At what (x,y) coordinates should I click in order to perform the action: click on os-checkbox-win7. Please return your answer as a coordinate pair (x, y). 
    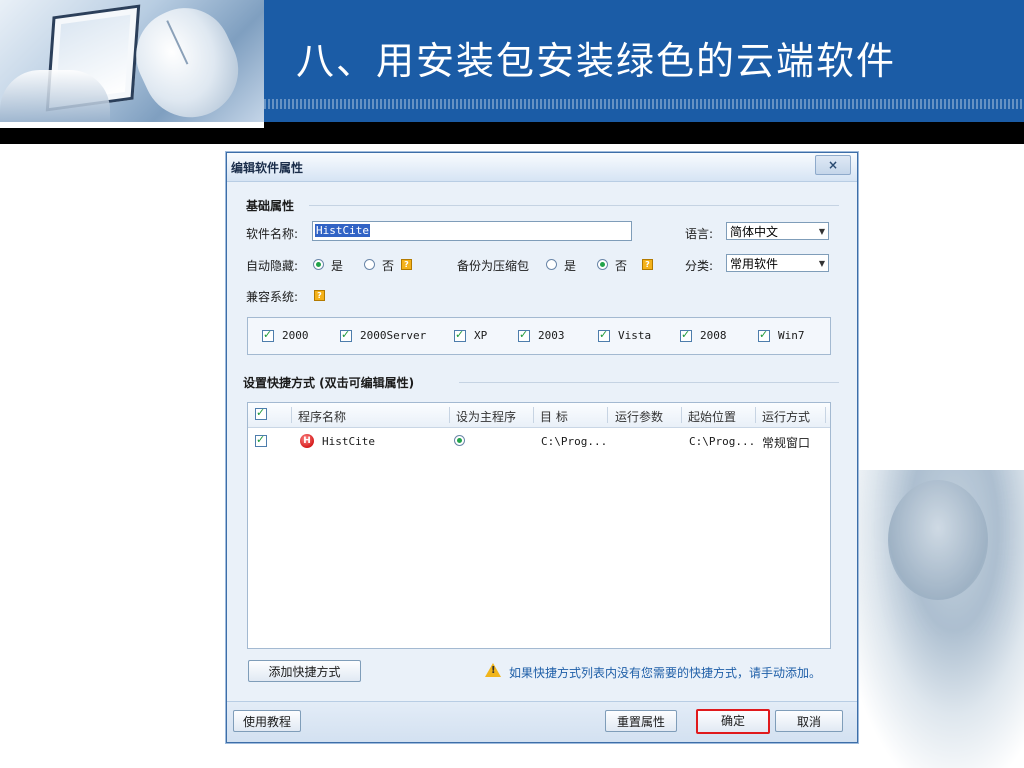
    Looking at the image, I should click on (764, 335).